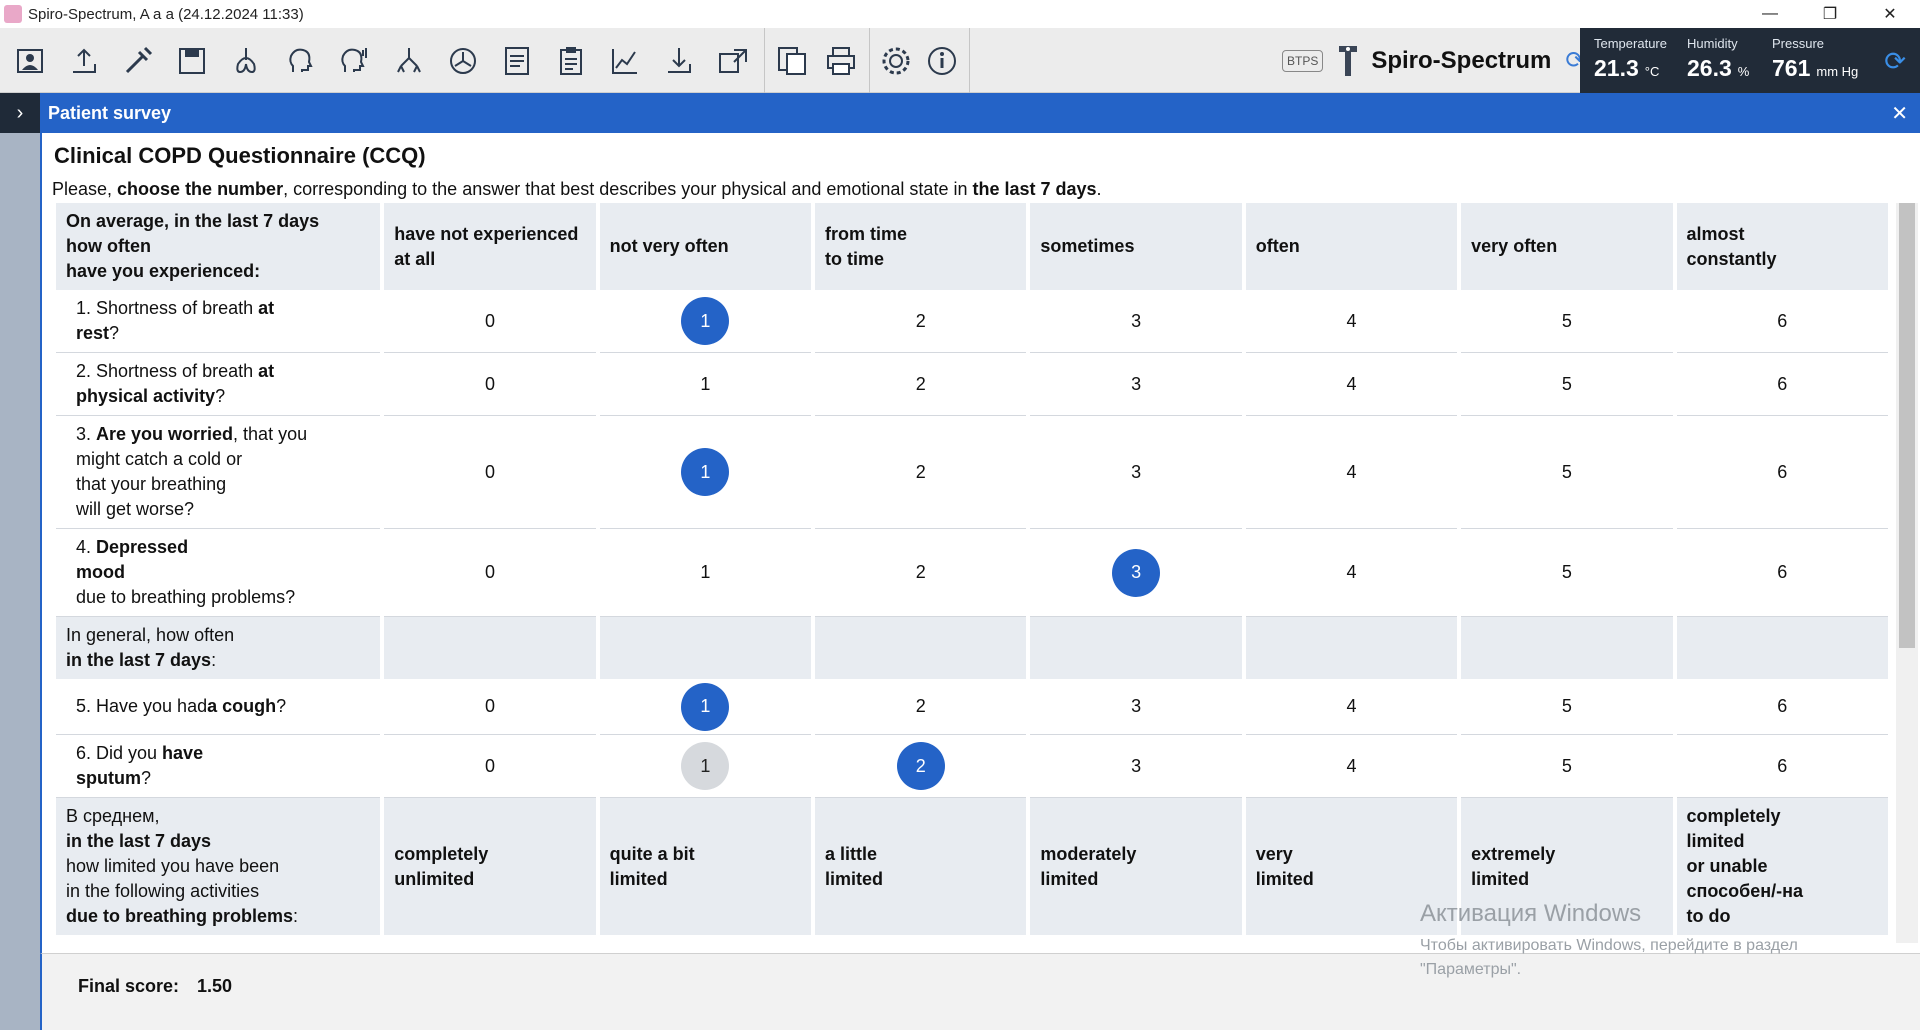 The image size is (1920, 1030). I want to click on close-window-button: ✕, so click(1890, 14).